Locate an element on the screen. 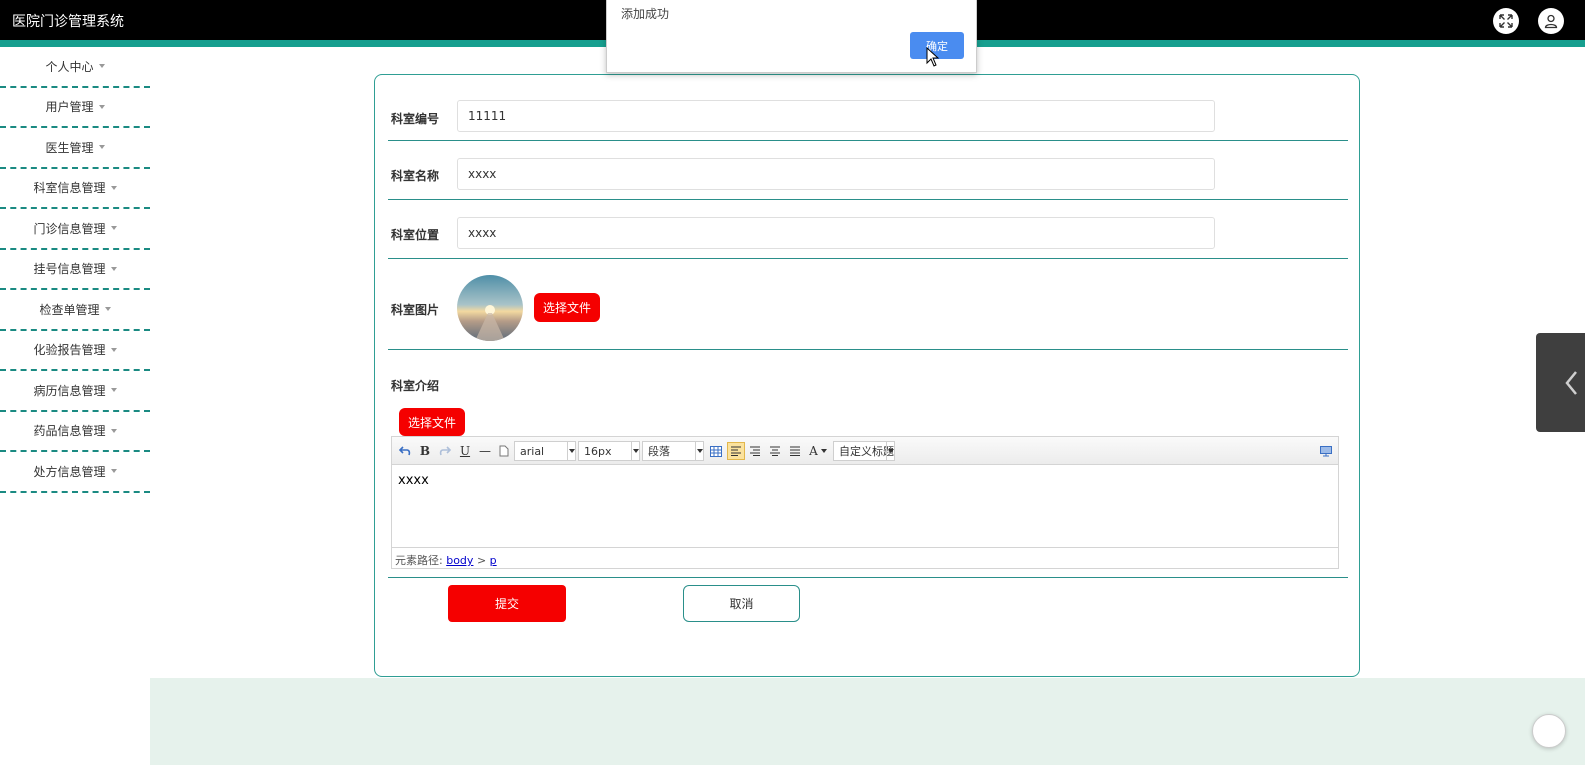 Image resolution: width=1585 pixels, height=765 pixels. footer-area is located at coordinates (867, 721).